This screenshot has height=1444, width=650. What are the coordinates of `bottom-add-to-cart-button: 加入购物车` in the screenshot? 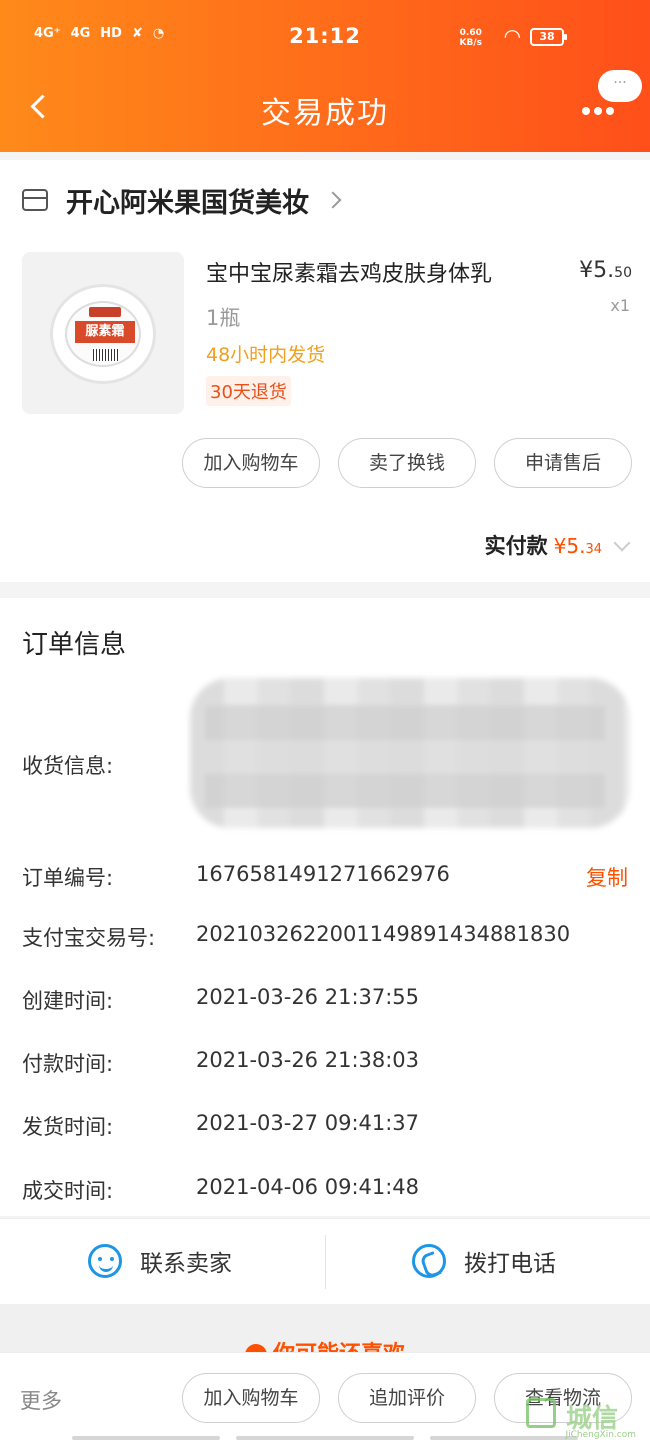 It's located at (251, 1398).